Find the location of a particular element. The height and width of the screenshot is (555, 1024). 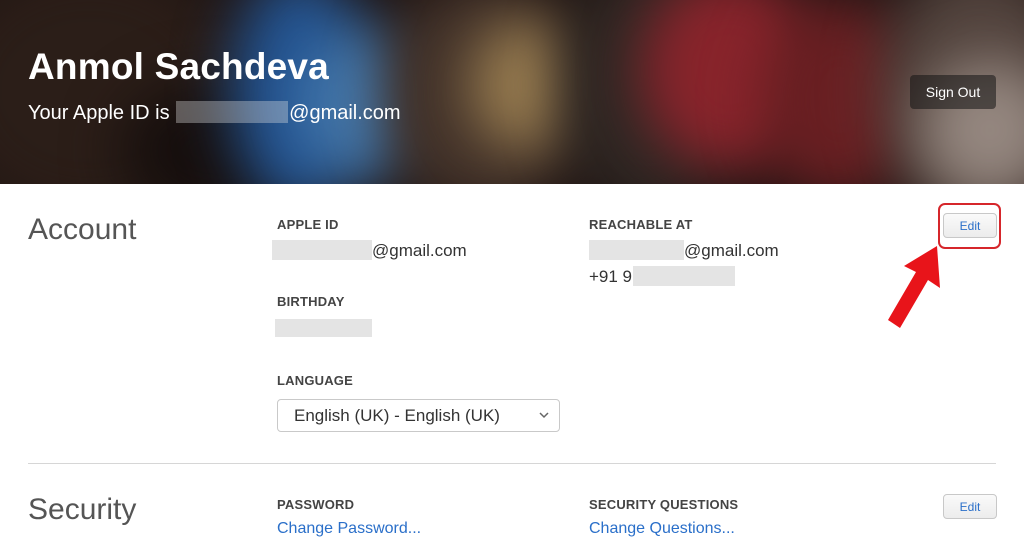

reachable-at-label: REACHABLE AT is located at coordinates (641, 224).